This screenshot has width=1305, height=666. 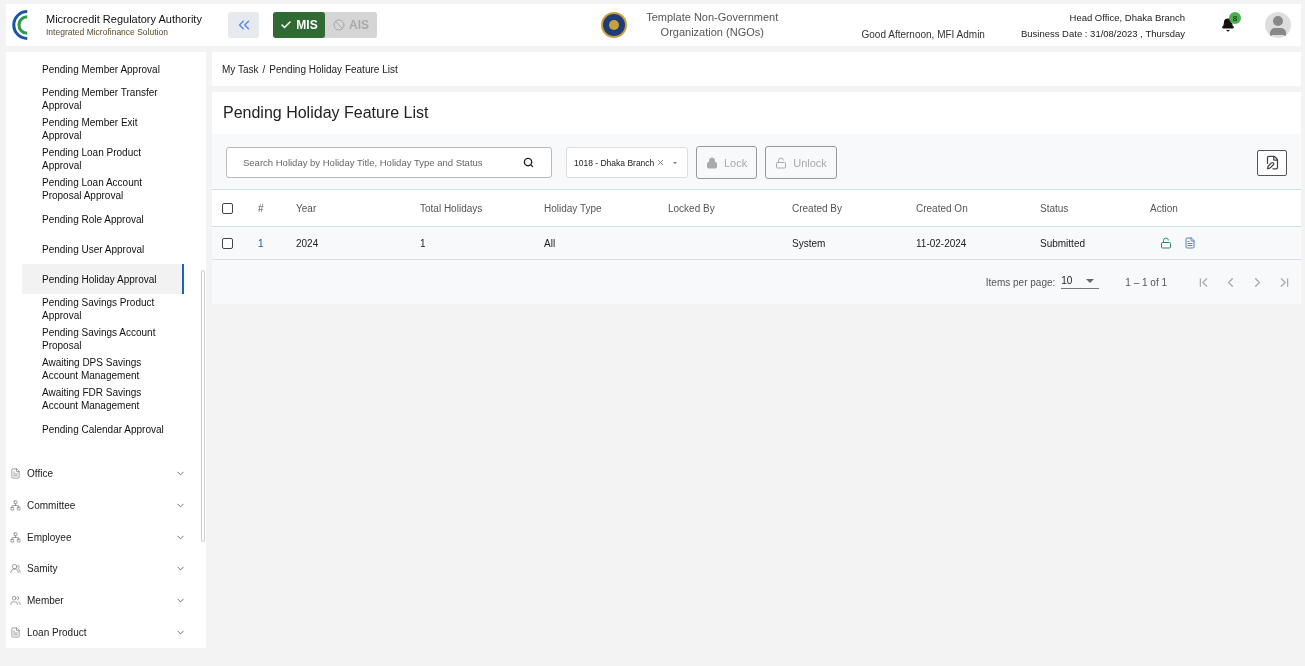 I want to click on org-name: Microcredit Regulatory Authority, so click(x=124, y=19).